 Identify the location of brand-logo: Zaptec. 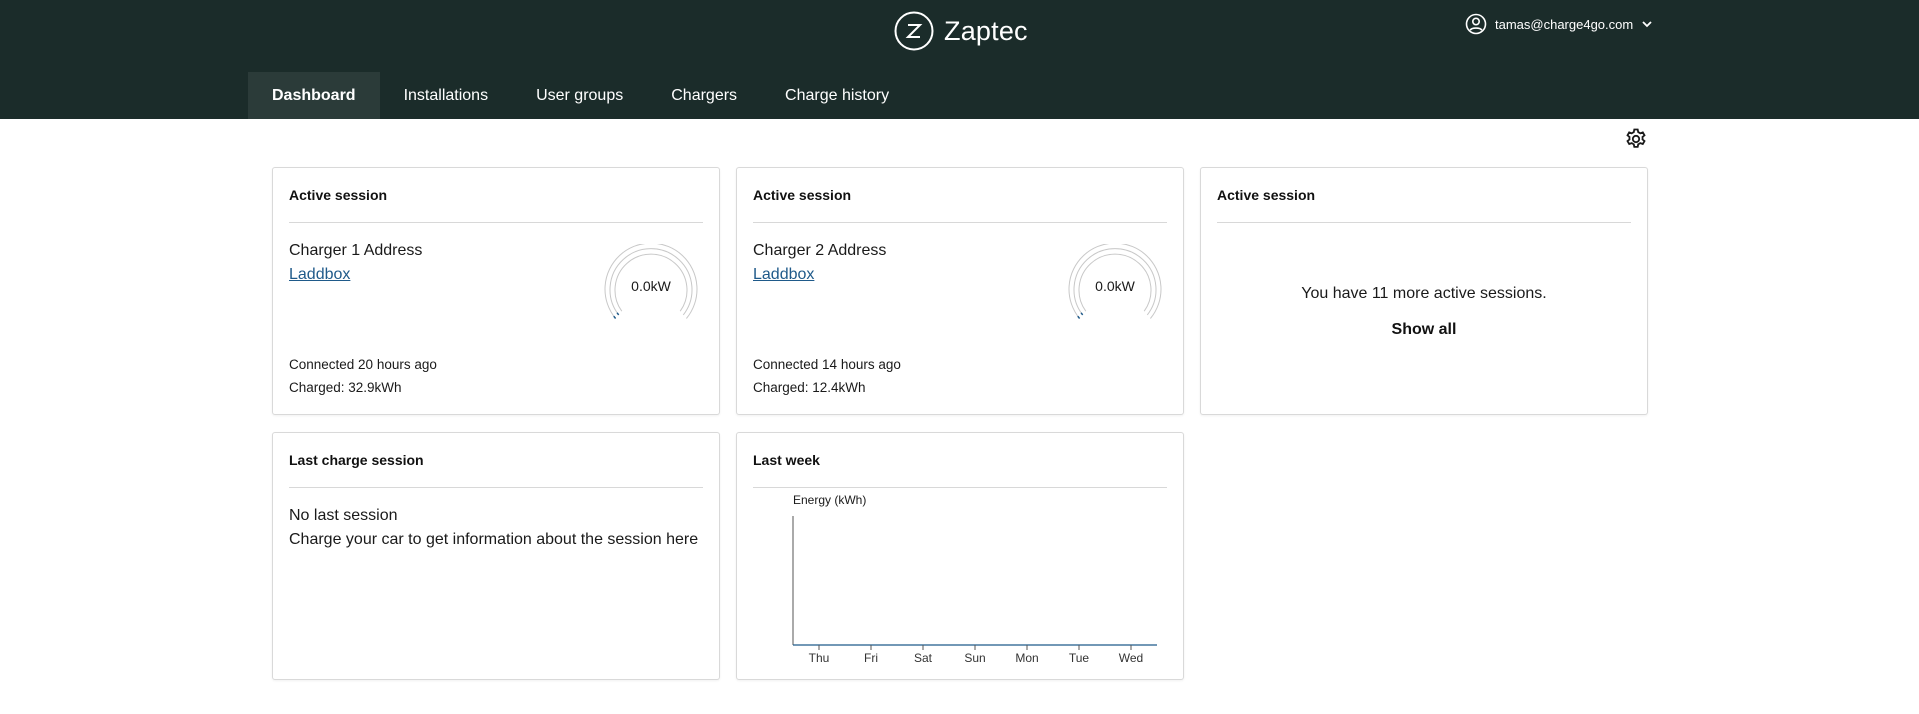
(961, 31).